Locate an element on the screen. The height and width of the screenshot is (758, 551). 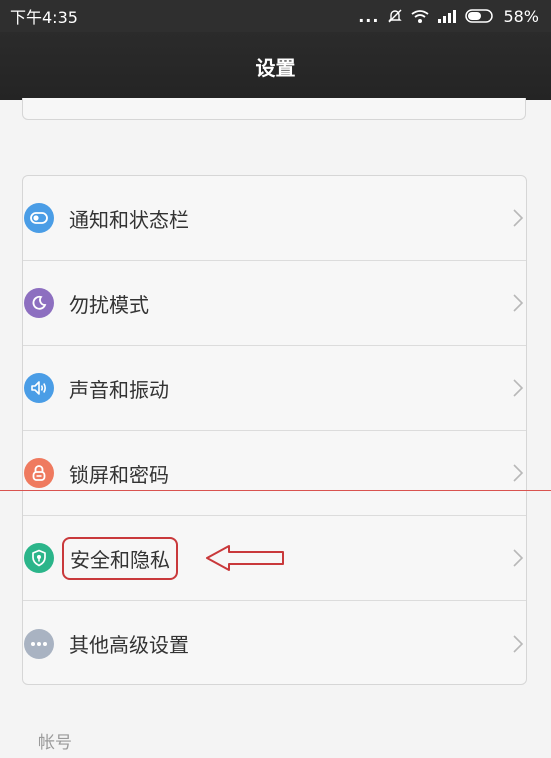
annotation-arrow-icon is located at coordinates (245, 560).